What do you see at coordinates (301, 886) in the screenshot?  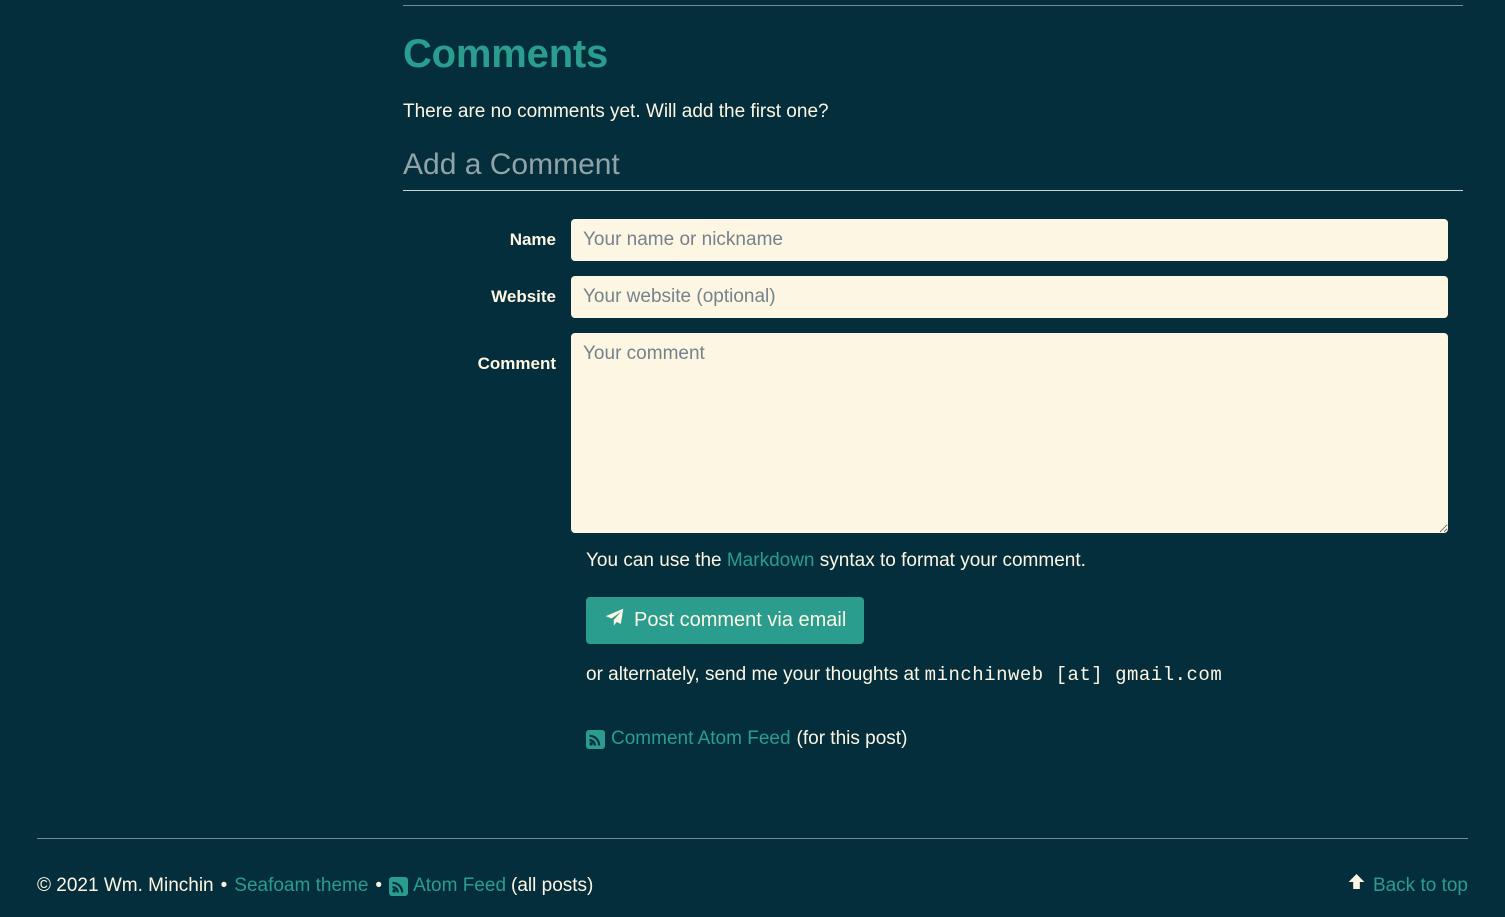 I see `theme-link: Seafoam theme` at bounding box center [301, 886].